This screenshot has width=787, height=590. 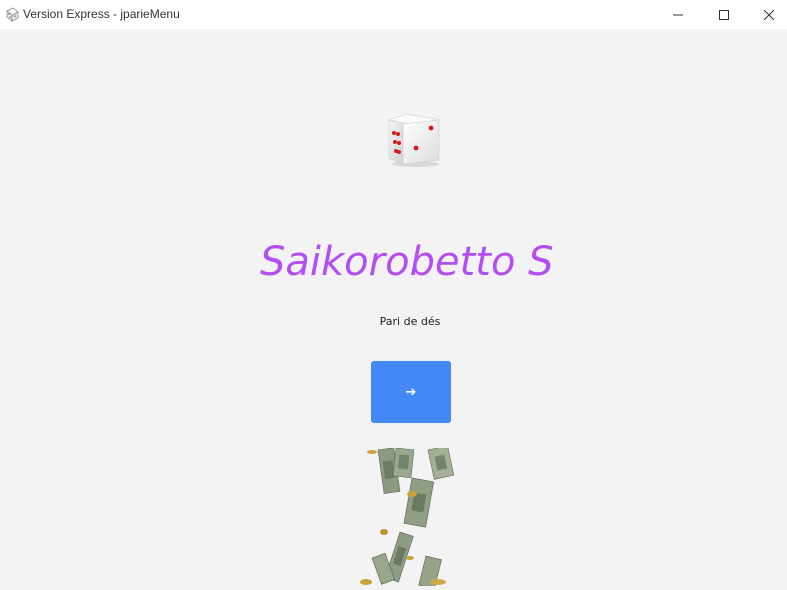 I want to click on maximize-button, so click(x=724, y=14).